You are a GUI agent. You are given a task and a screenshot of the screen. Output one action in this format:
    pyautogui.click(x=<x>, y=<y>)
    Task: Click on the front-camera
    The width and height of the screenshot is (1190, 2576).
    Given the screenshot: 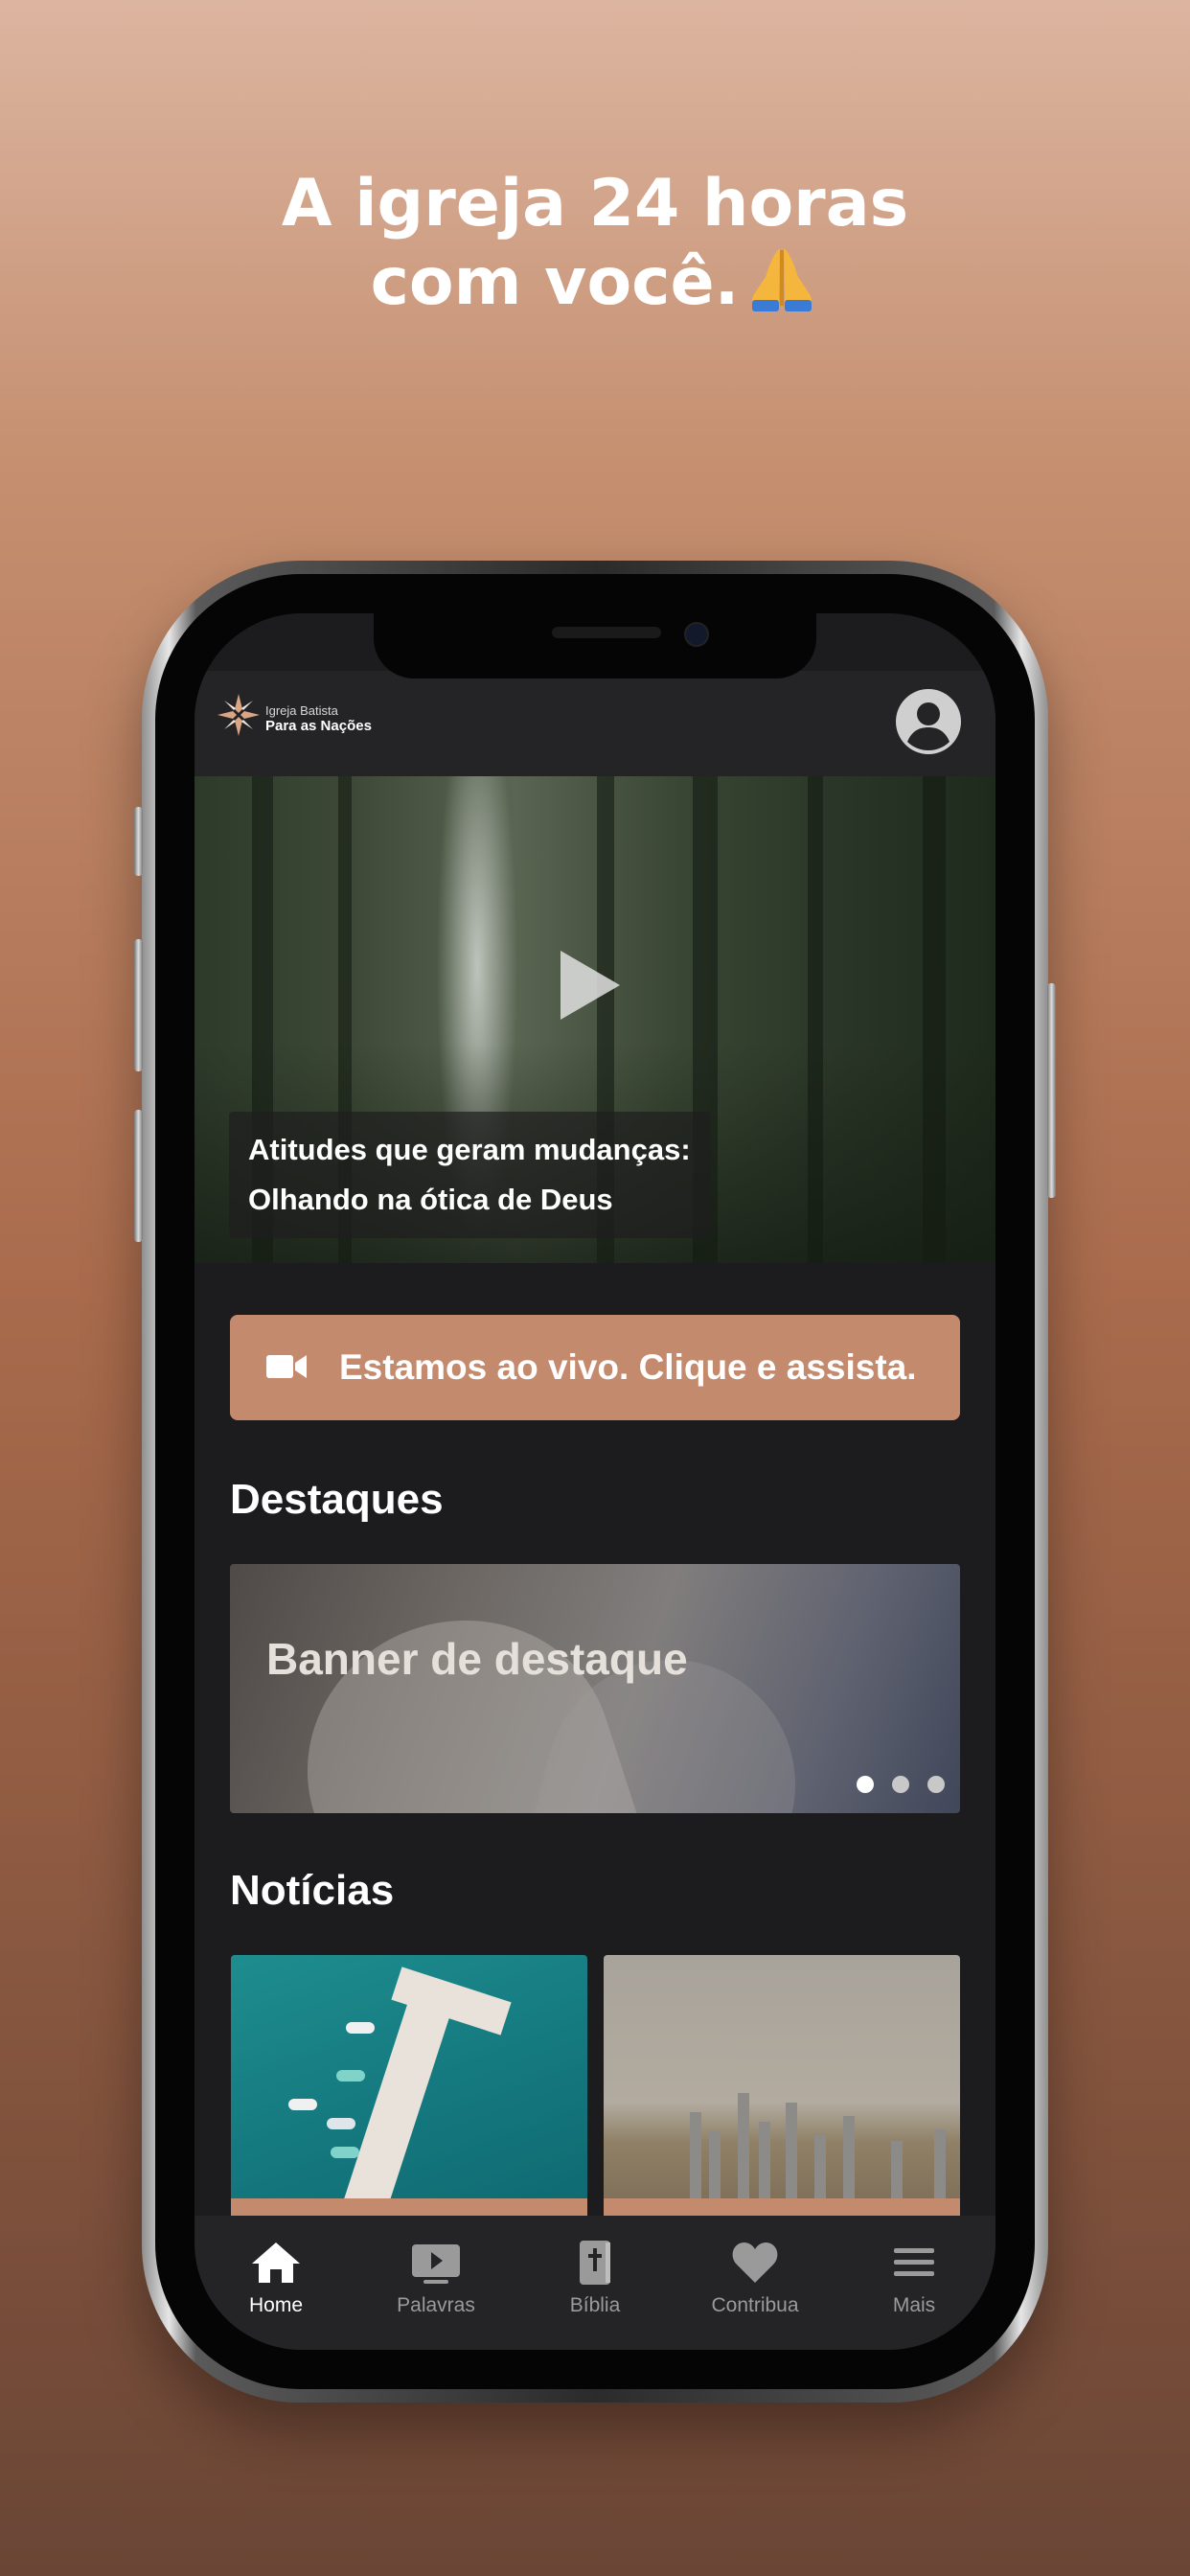 What is the action you would take?
    pyautogui.click(x=697, y=634)
    